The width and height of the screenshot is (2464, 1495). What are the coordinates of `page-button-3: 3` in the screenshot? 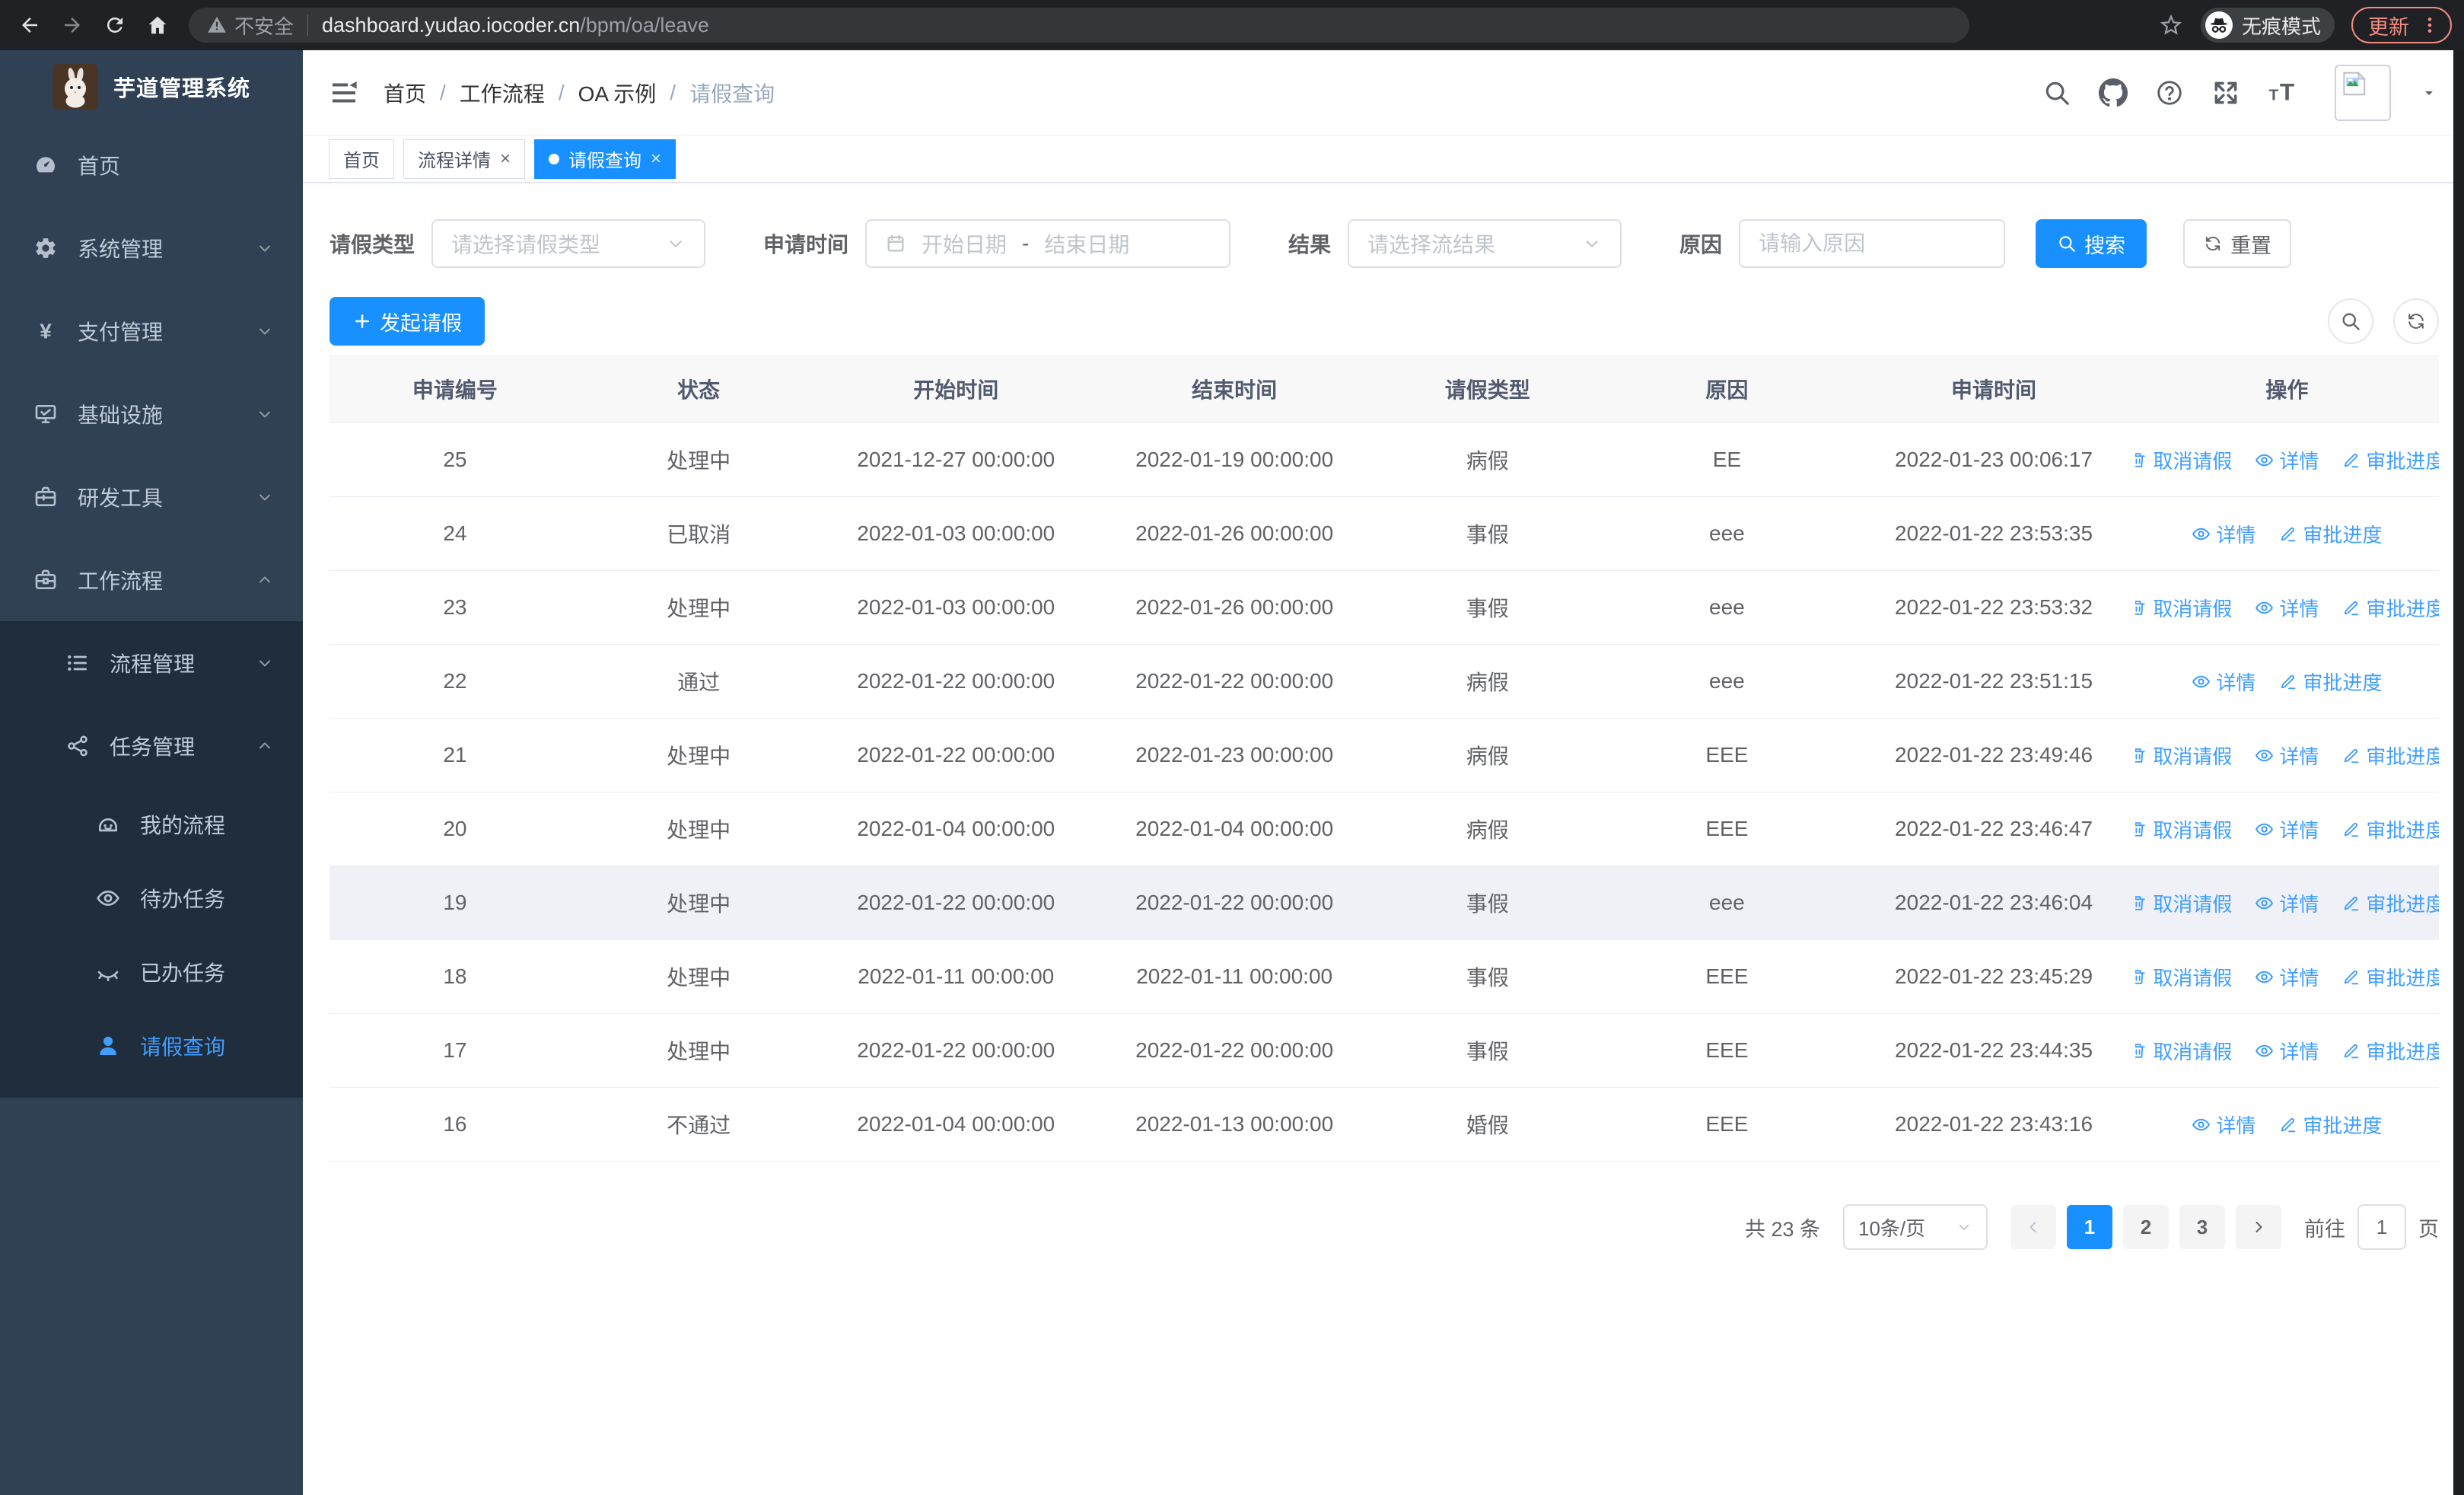 It's located at (2202, 1227).